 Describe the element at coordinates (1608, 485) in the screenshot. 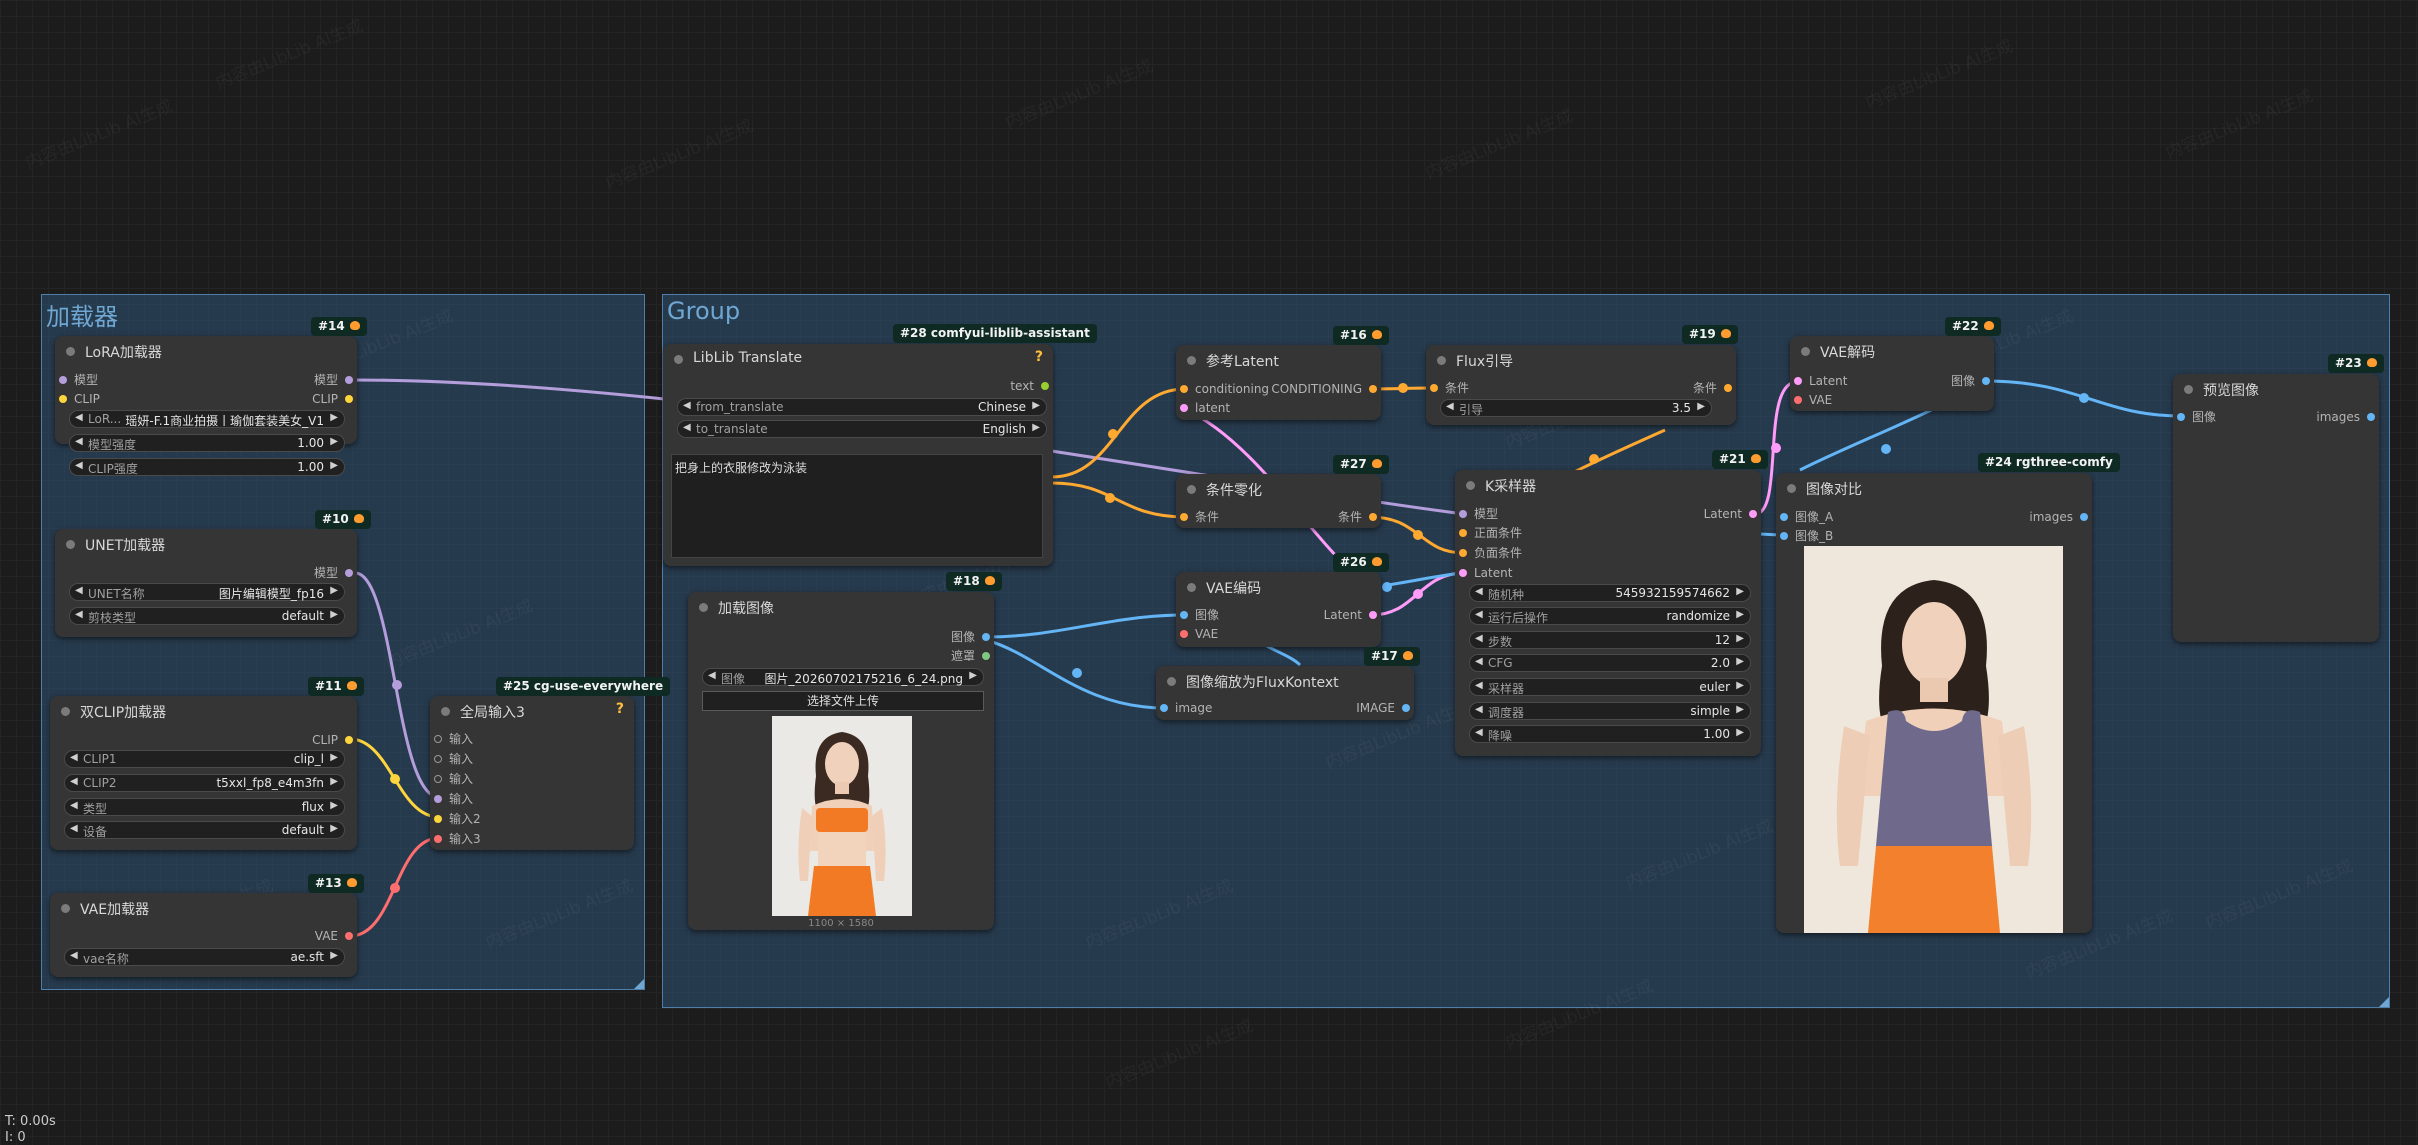

I see `node-header: K采样器` at that location.